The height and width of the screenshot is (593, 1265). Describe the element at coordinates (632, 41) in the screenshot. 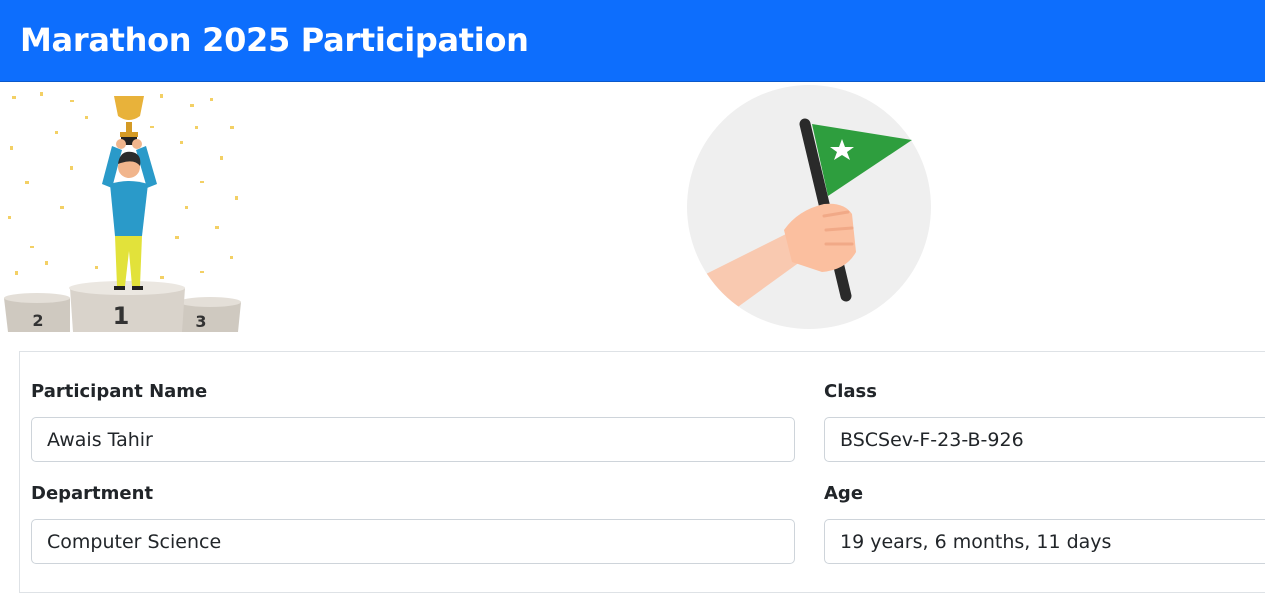

I see `page-header: Marathon 2025 Participation` at that location.